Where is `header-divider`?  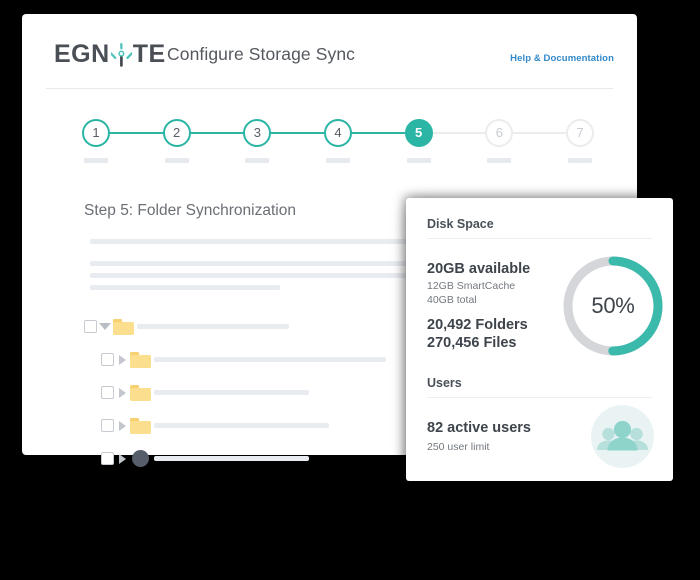
header-divider is located at coordinates (329, 88).